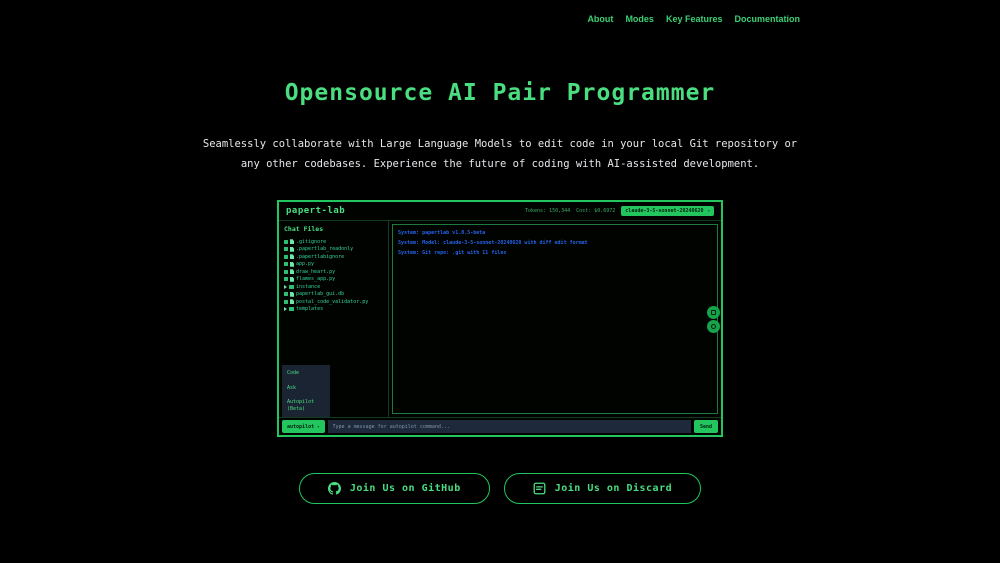 The height and width of the screenshot is (563, 1000). I want to click on chat-icon, so click(539, 488).